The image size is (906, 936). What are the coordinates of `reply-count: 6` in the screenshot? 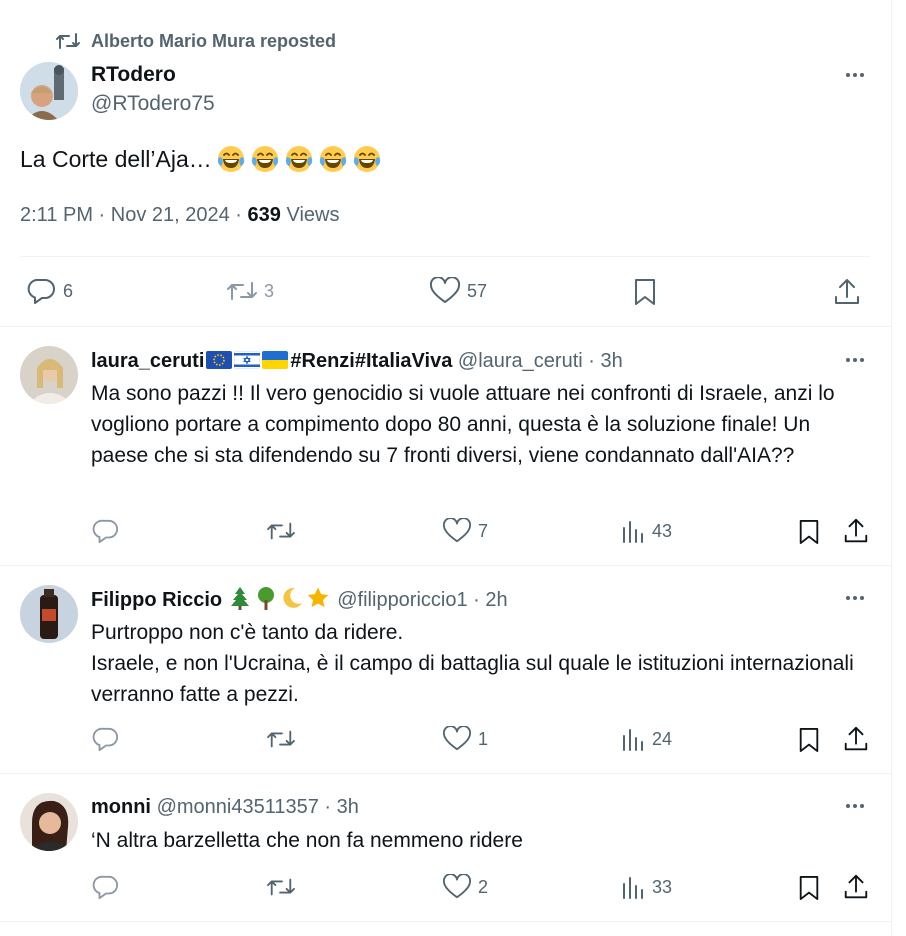 It's located at (68, 290).